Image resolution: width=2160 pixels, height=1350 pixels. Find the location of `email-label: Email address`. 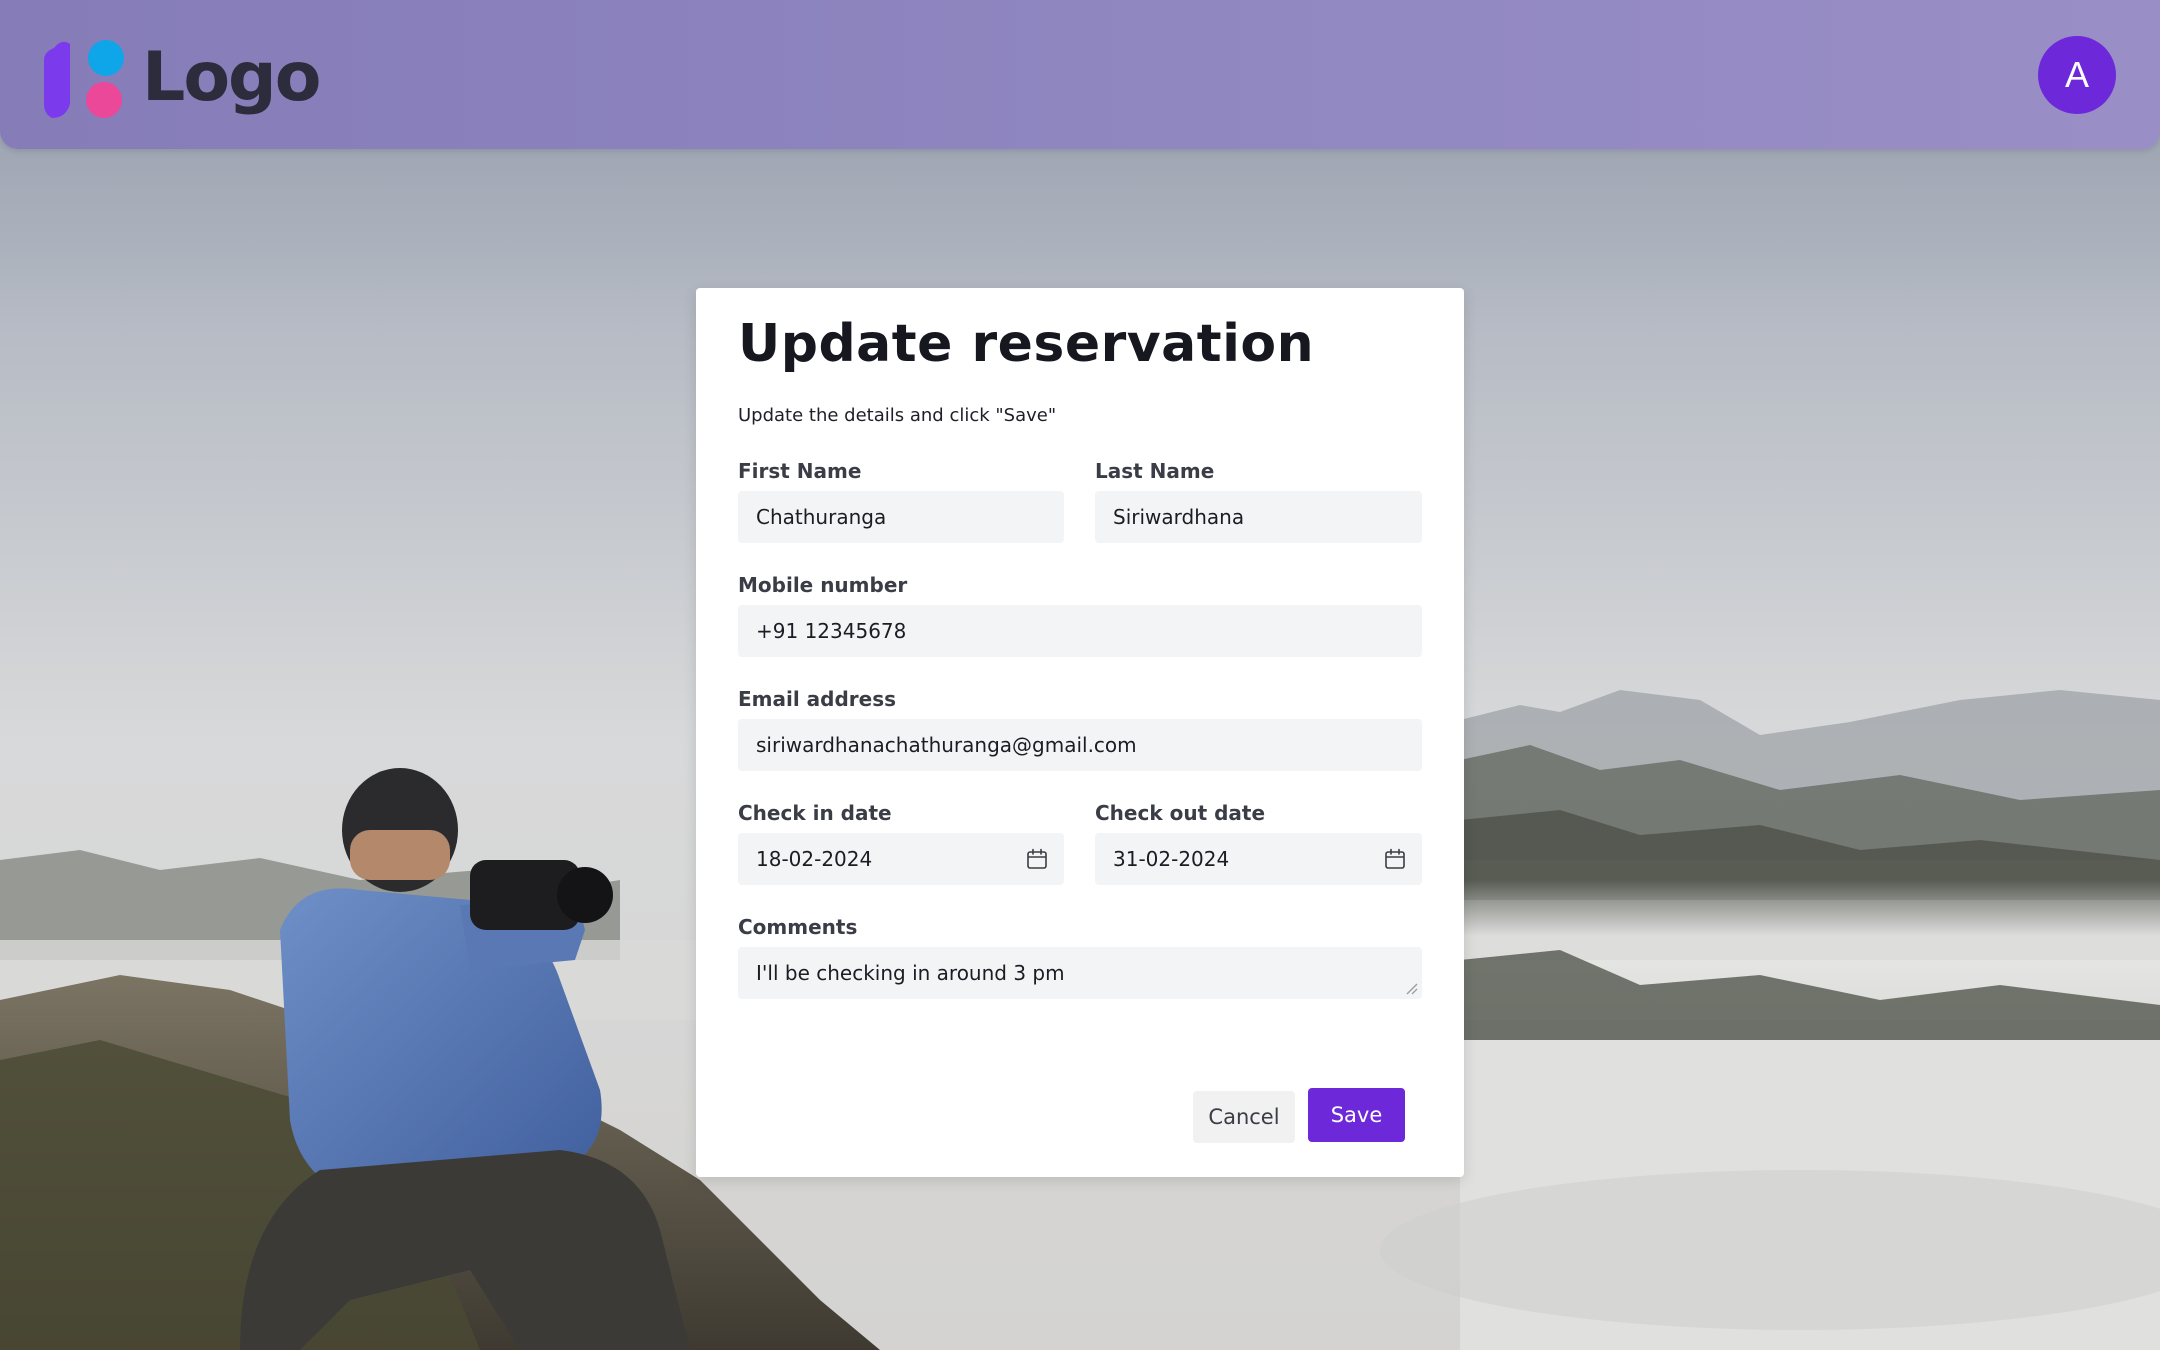

email-label: Email address is located at coordinates (817, 699).